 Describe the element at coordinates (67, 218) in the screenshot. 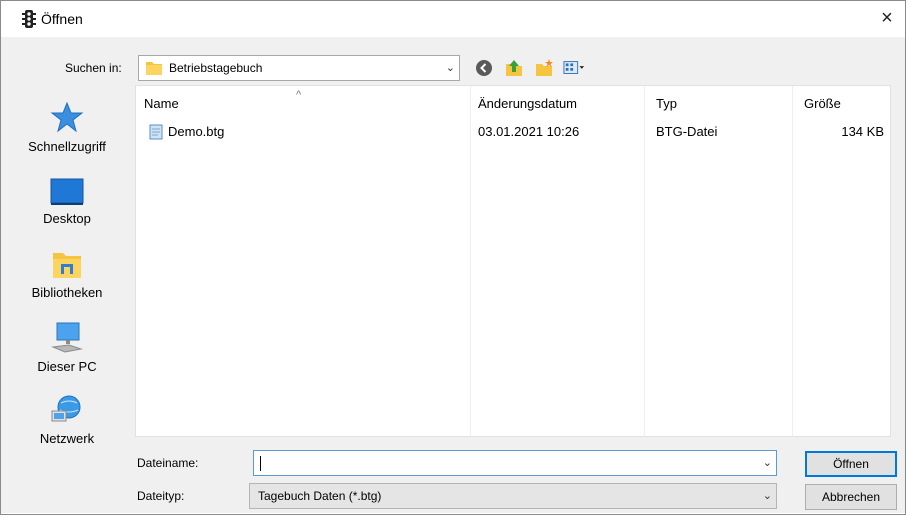

I see `place-label: Desktop` at that location.